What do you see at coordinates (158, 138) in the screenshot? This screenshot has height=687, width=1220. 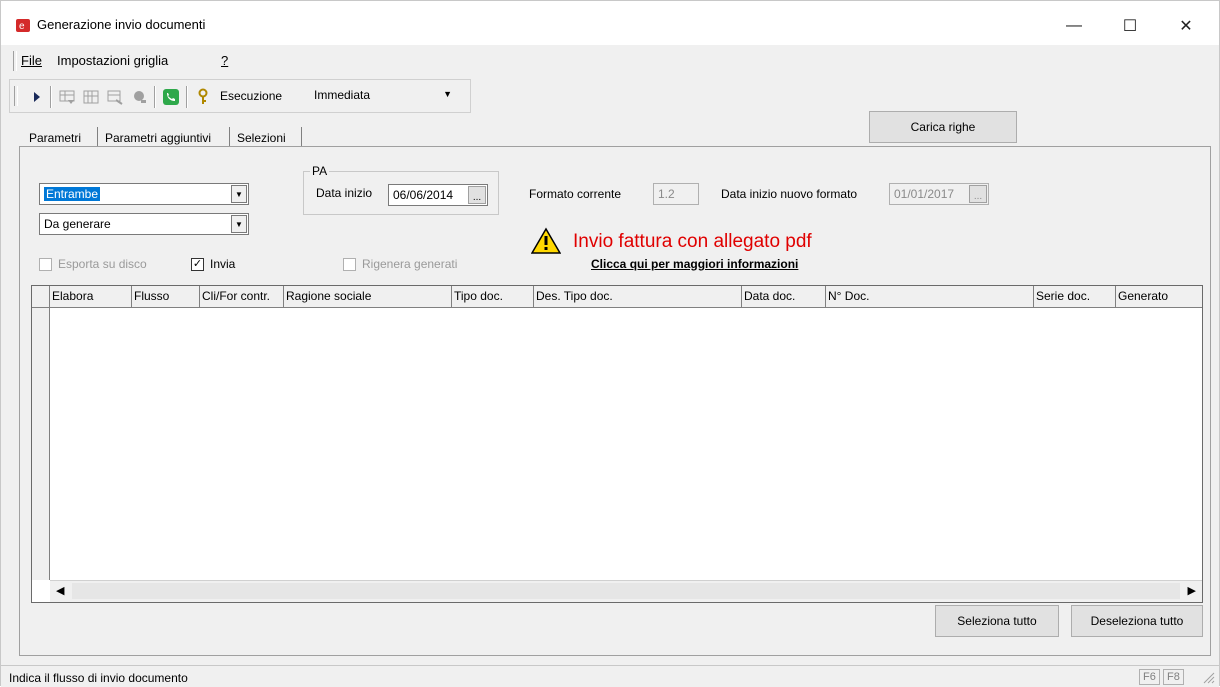 I see `tab-parametri-aggiuntivi: Parametri aggiuntivi` at bounding box center [158, 138].